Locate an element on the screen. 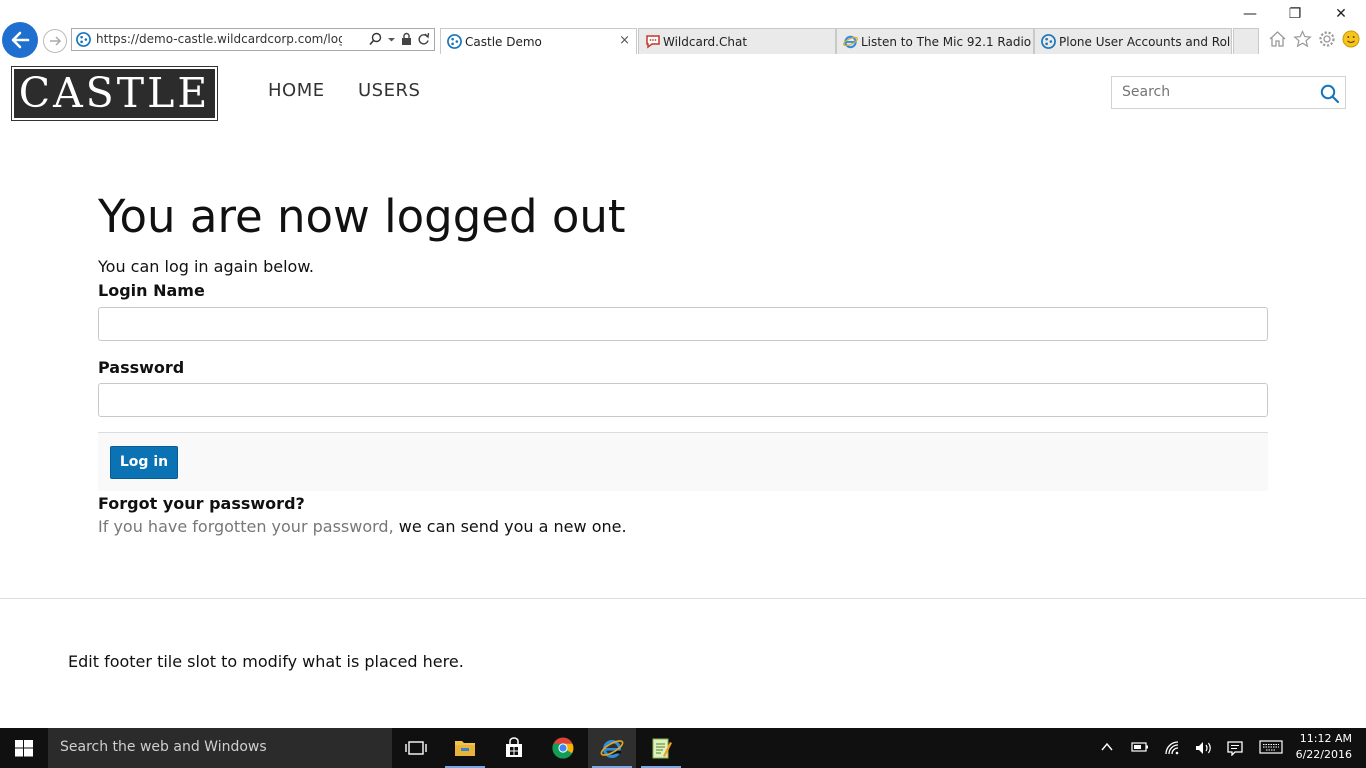  tab-castle-demo: Castle Demo × is located at coordinates (538, 41).